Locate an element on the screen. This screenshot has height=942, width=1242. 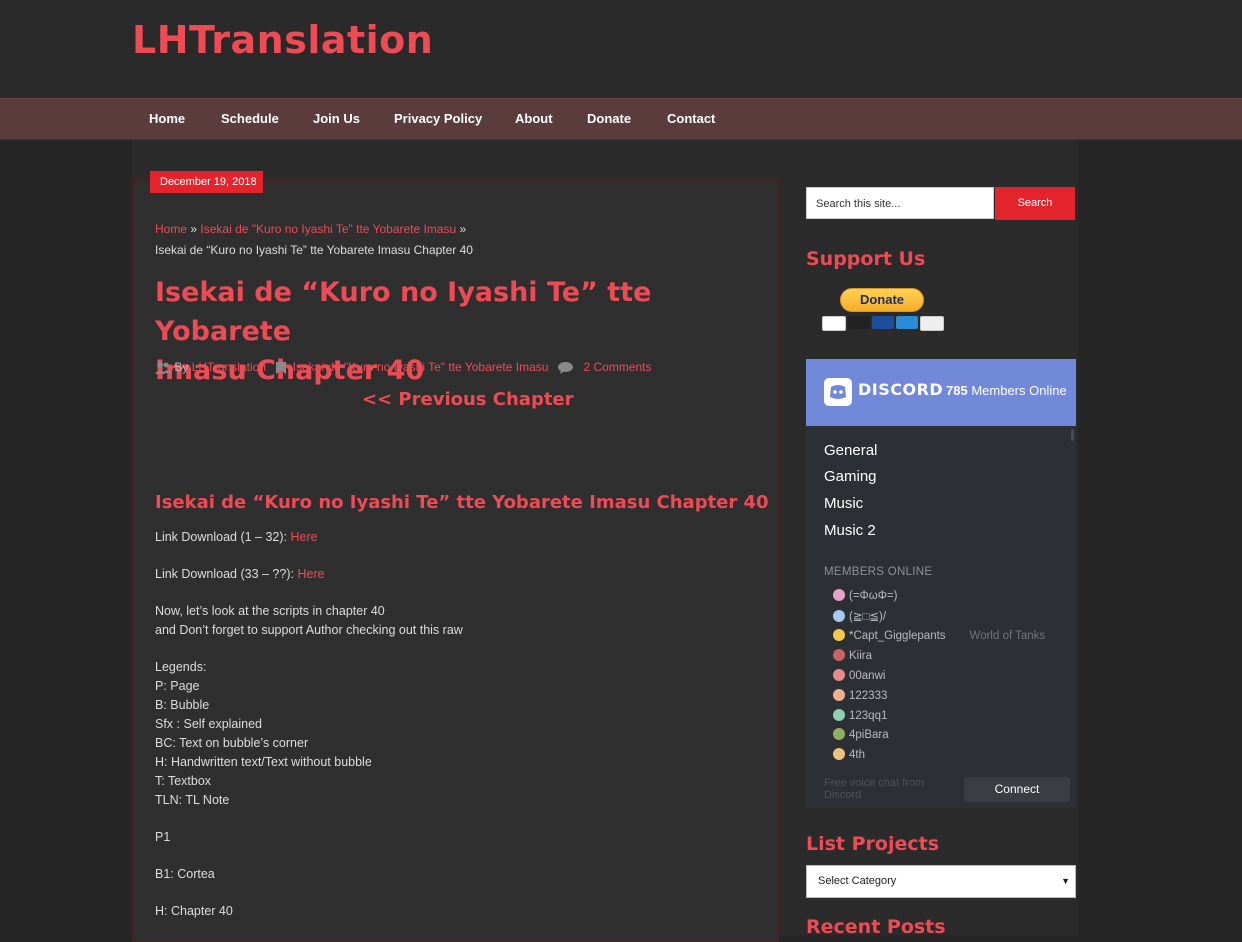
discord-wordmark: DISCORD is located at coordinates (901, 389).